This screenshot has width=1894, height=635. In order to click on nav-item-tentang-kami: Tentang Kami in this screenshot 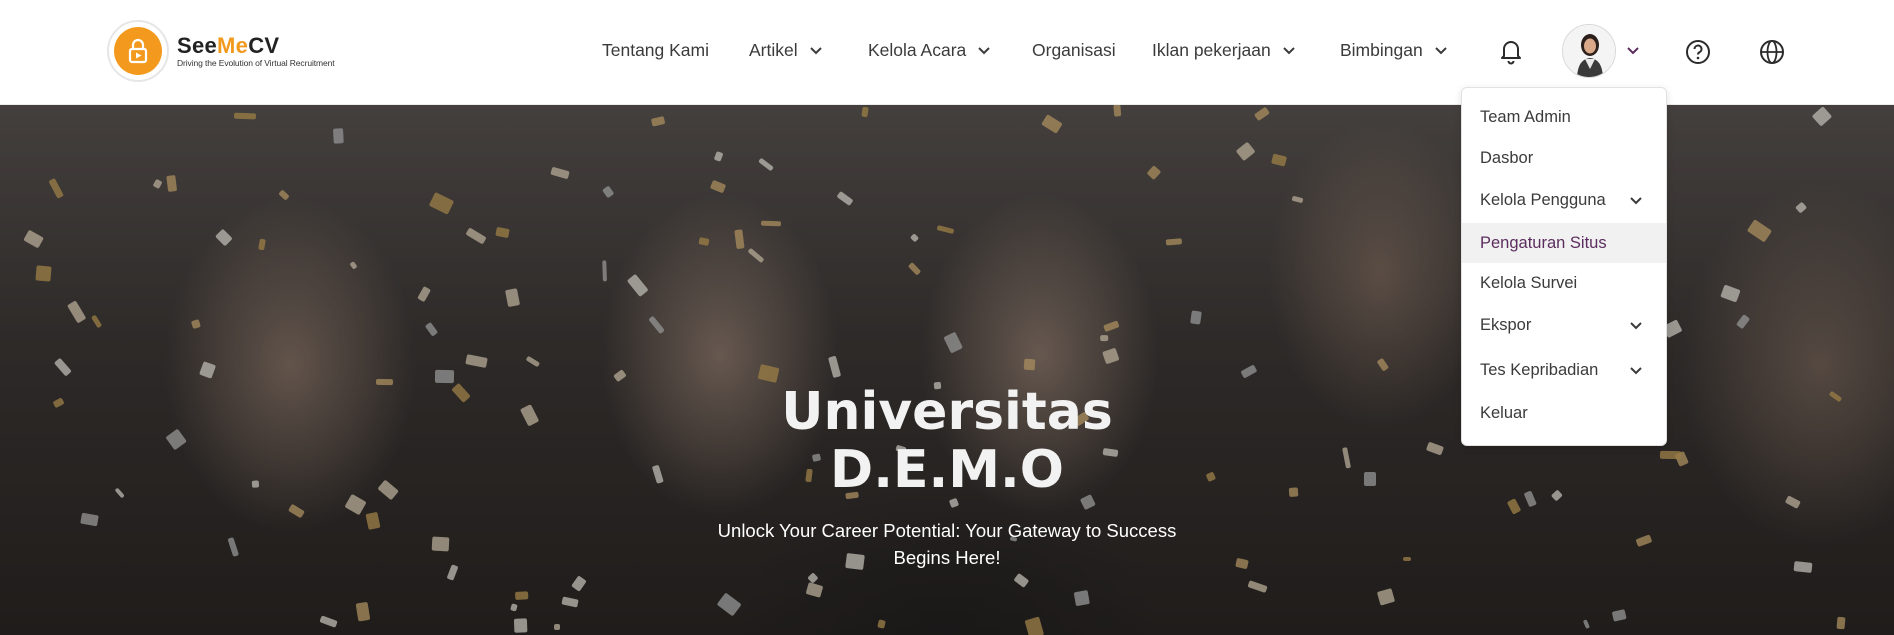, I will do `click(655, 50)`.